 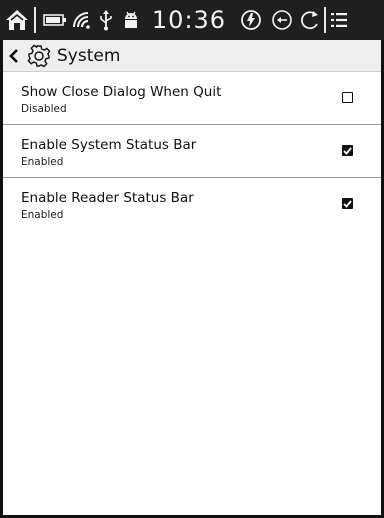 I want to click on wifi-icon, so click(x=82, y=20).